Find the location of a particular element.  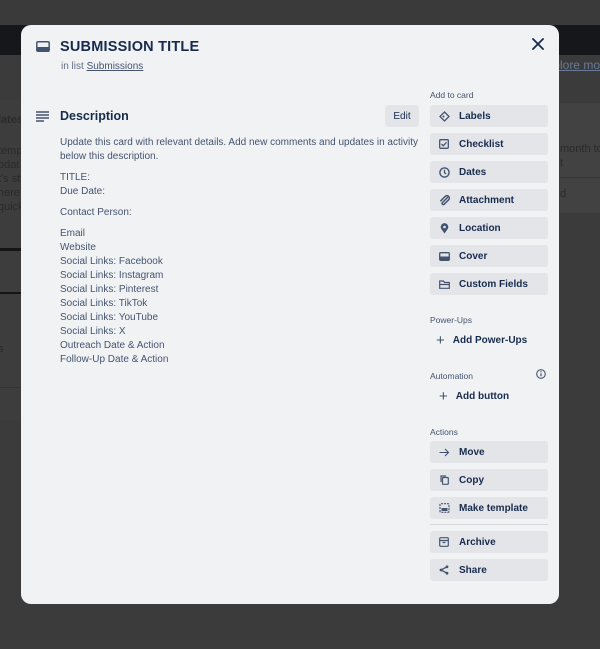

background-topbar is located at coordinates (300, 12).